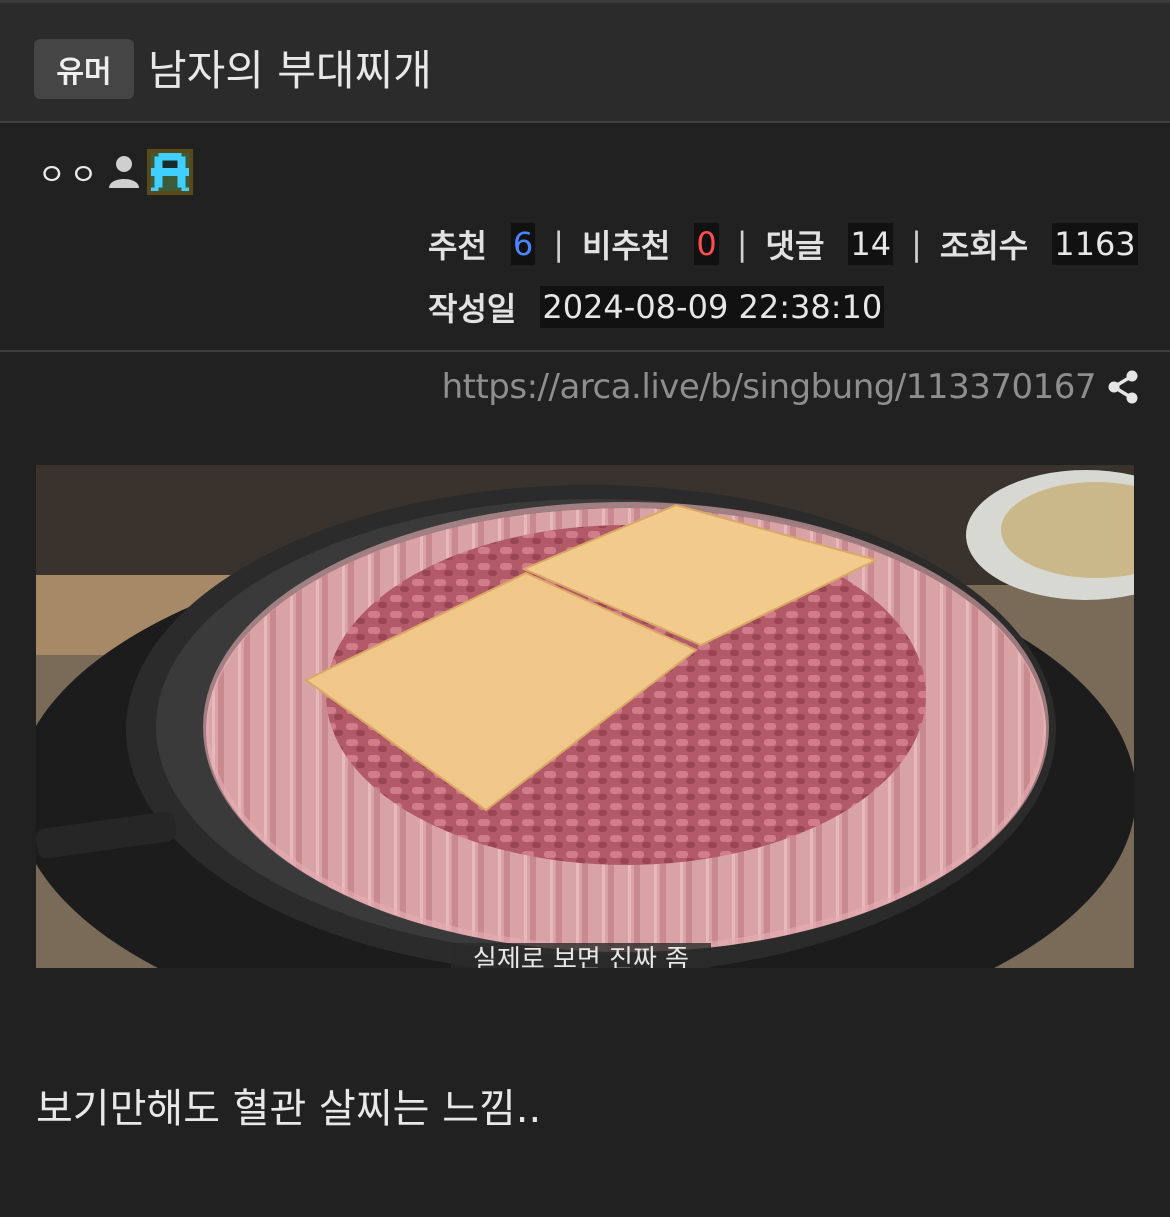 This screenshot has width=1170, height=1217. I want to click on author-name: ㅇㅇ, so click(69, 172).